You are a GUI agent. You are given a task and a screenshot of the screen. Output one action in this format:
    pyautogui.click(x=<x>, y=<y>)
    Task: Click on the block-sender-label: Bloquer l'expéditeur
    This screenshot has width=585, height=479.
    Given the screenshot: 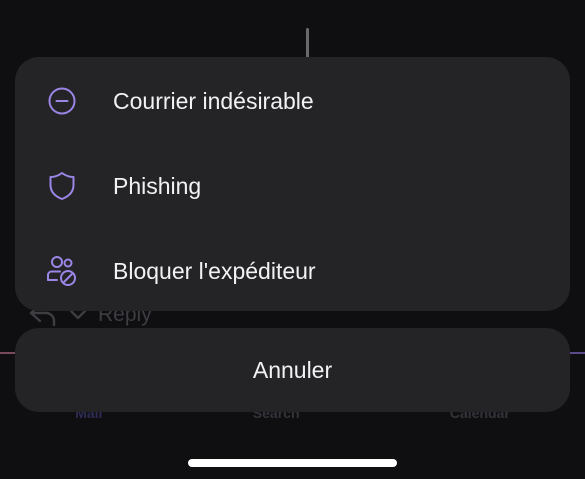 What is the action you would take?
    pyautogui.click(x=214, y=270)
    